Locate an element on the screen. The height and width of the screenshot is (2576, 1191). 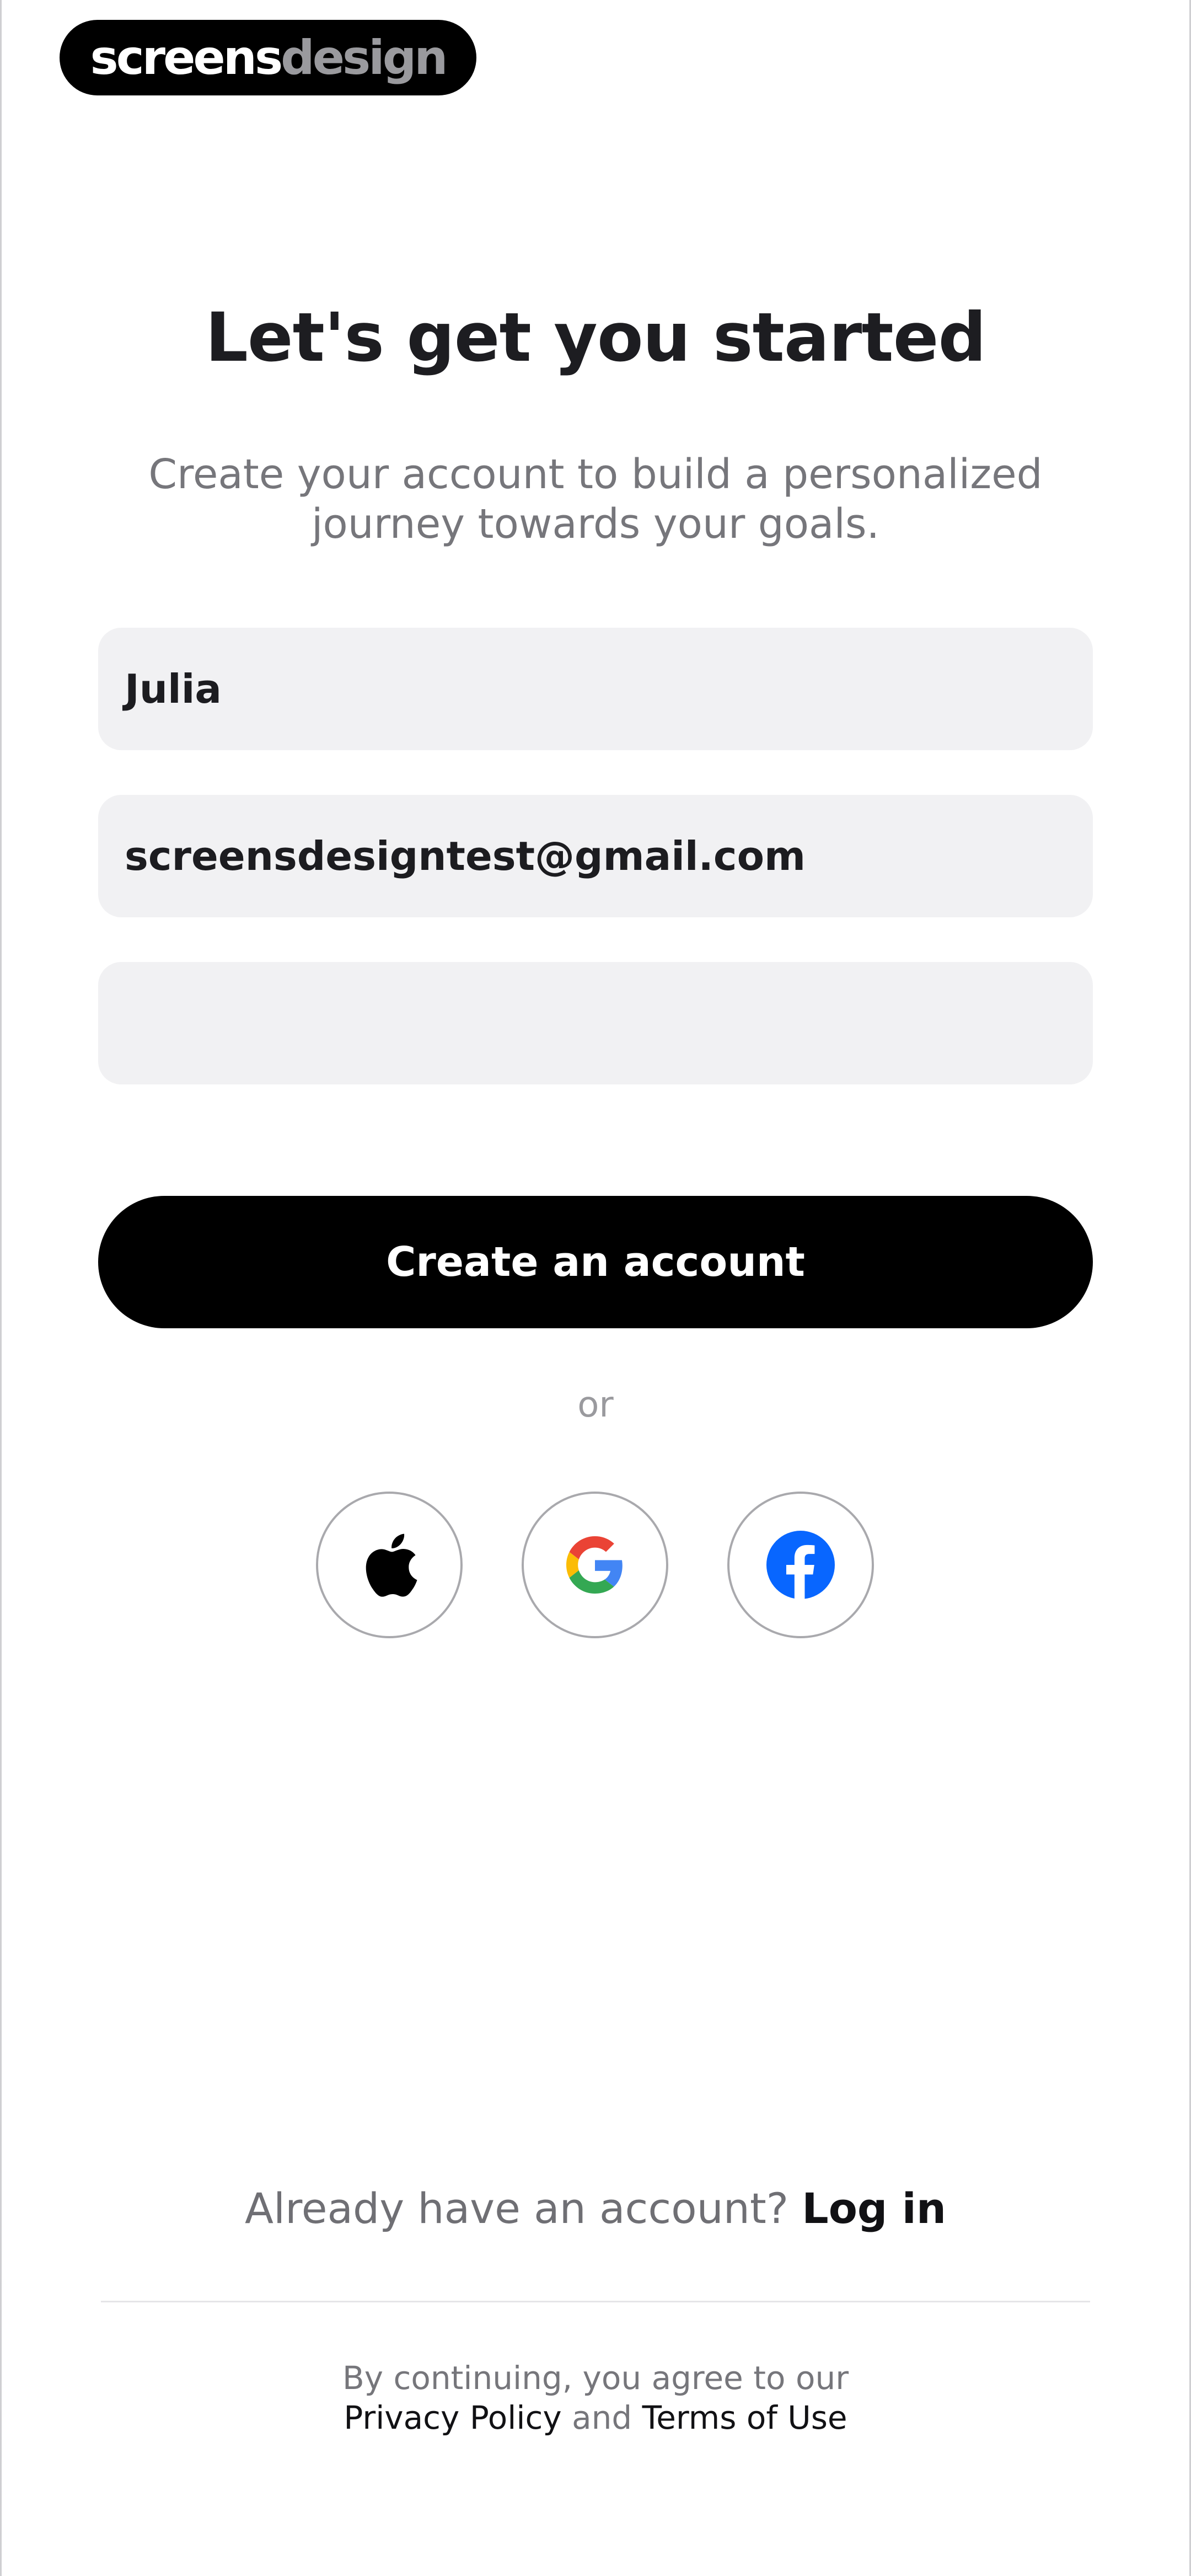
brand-logo-part-2: design is located at coordinates (364, 57).